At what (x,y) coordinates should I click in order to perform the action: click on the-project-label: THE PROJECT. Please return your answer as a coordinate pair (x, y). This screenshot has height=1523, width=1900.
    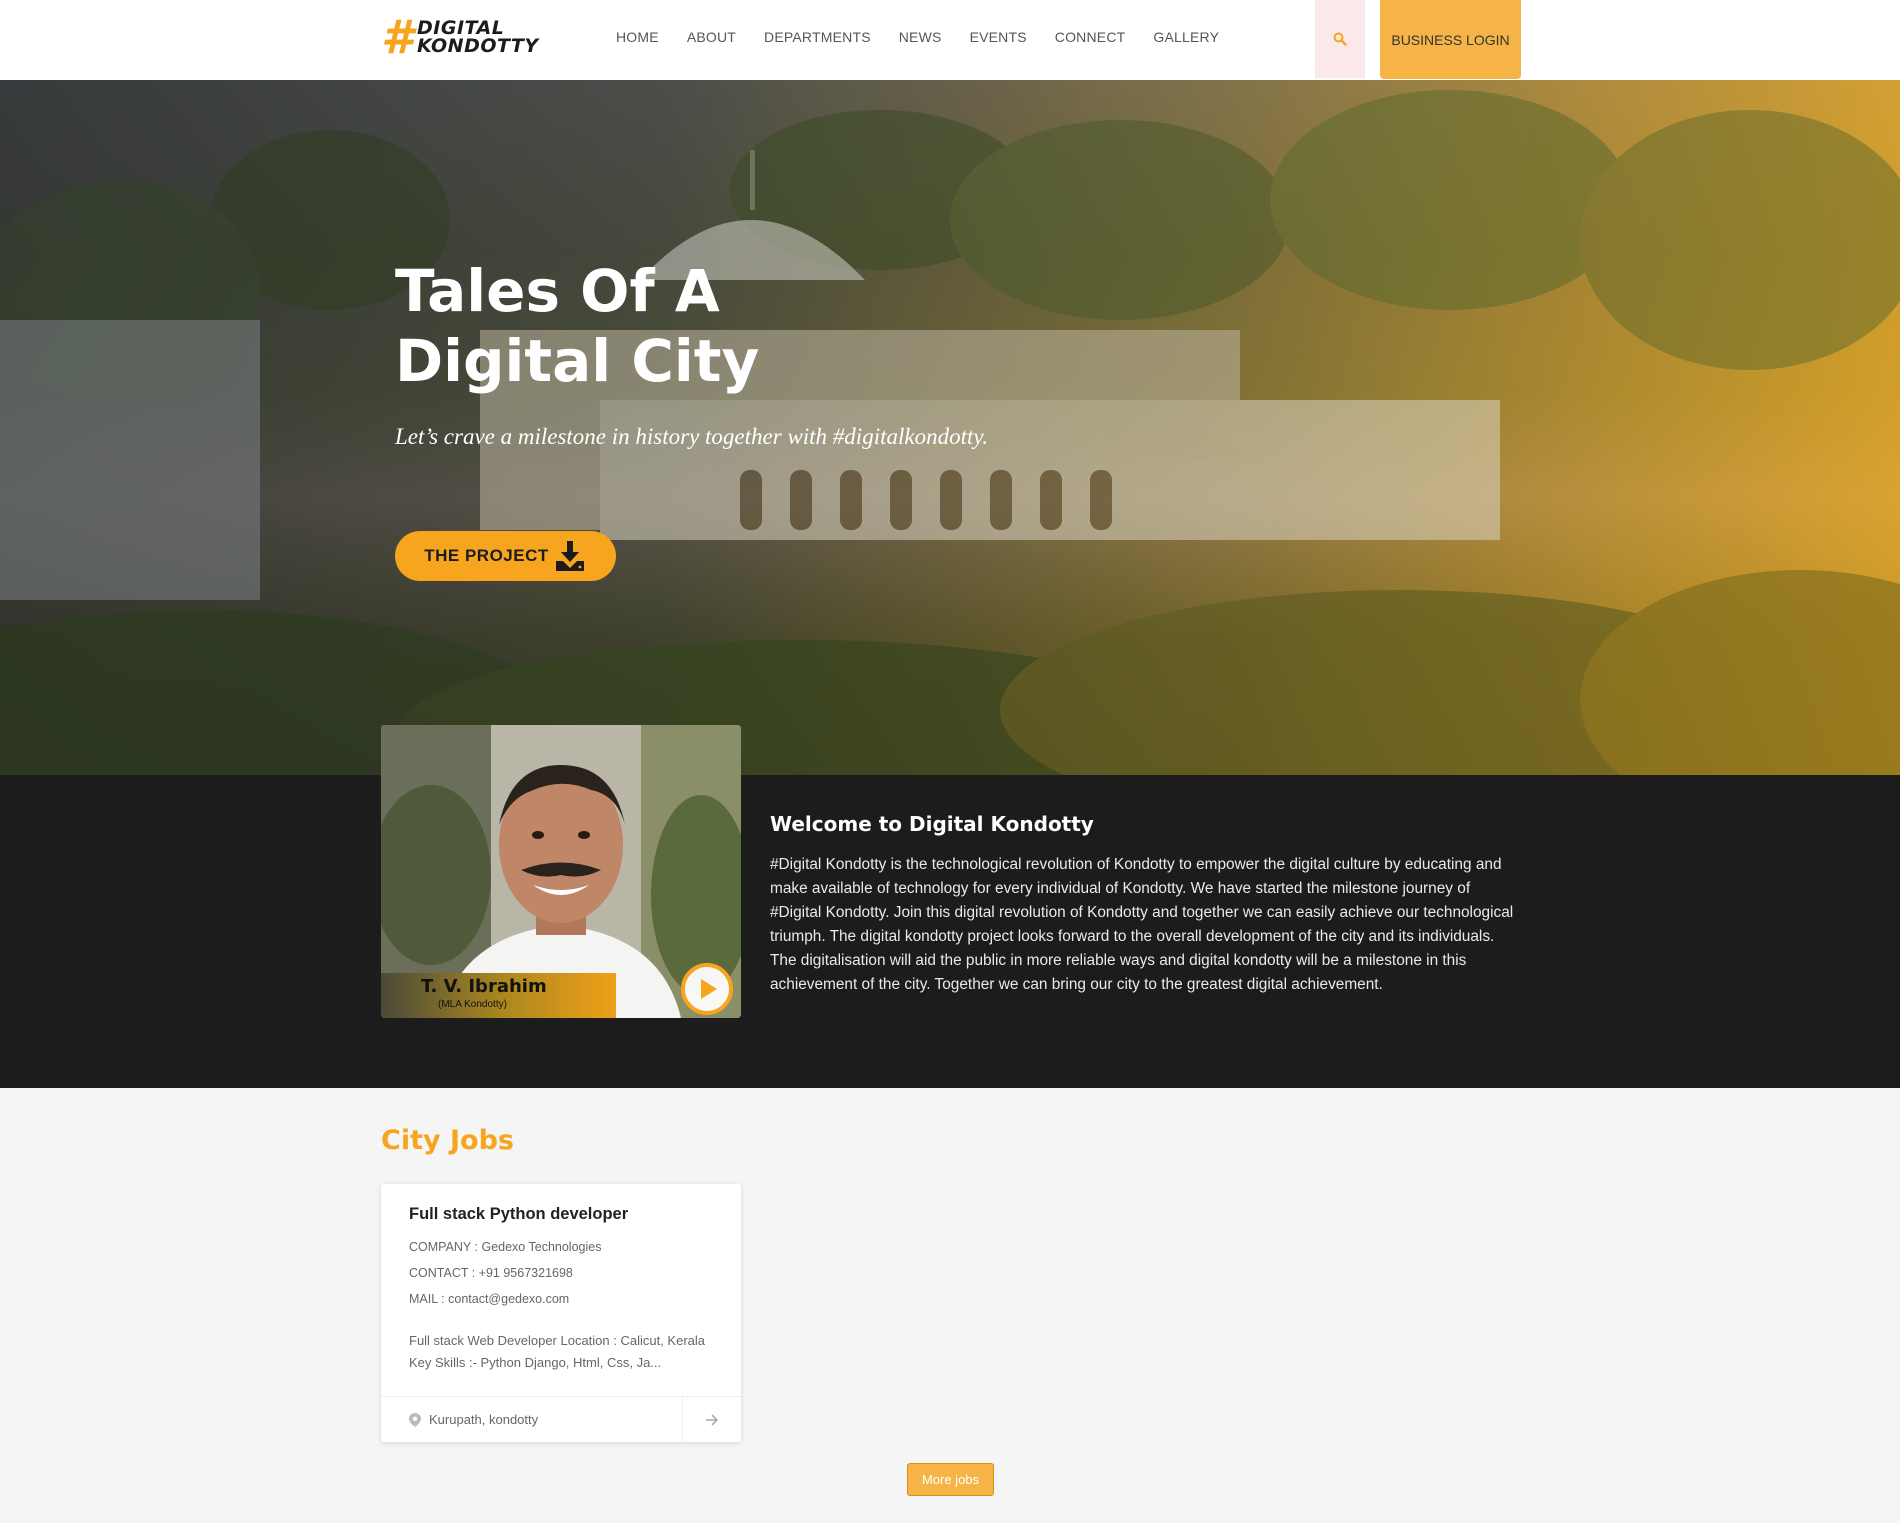
    Looking at the image, I should click on (486, 555).